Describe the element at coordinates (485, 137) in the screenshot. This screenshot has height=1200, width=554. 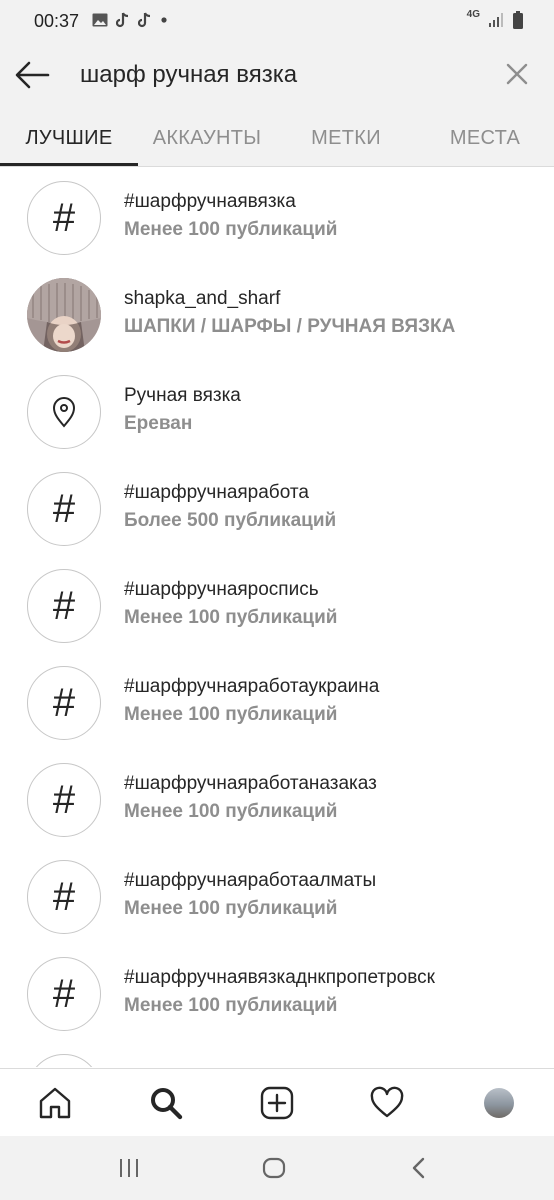
I see `tab-places: МЕСТА` at that location.